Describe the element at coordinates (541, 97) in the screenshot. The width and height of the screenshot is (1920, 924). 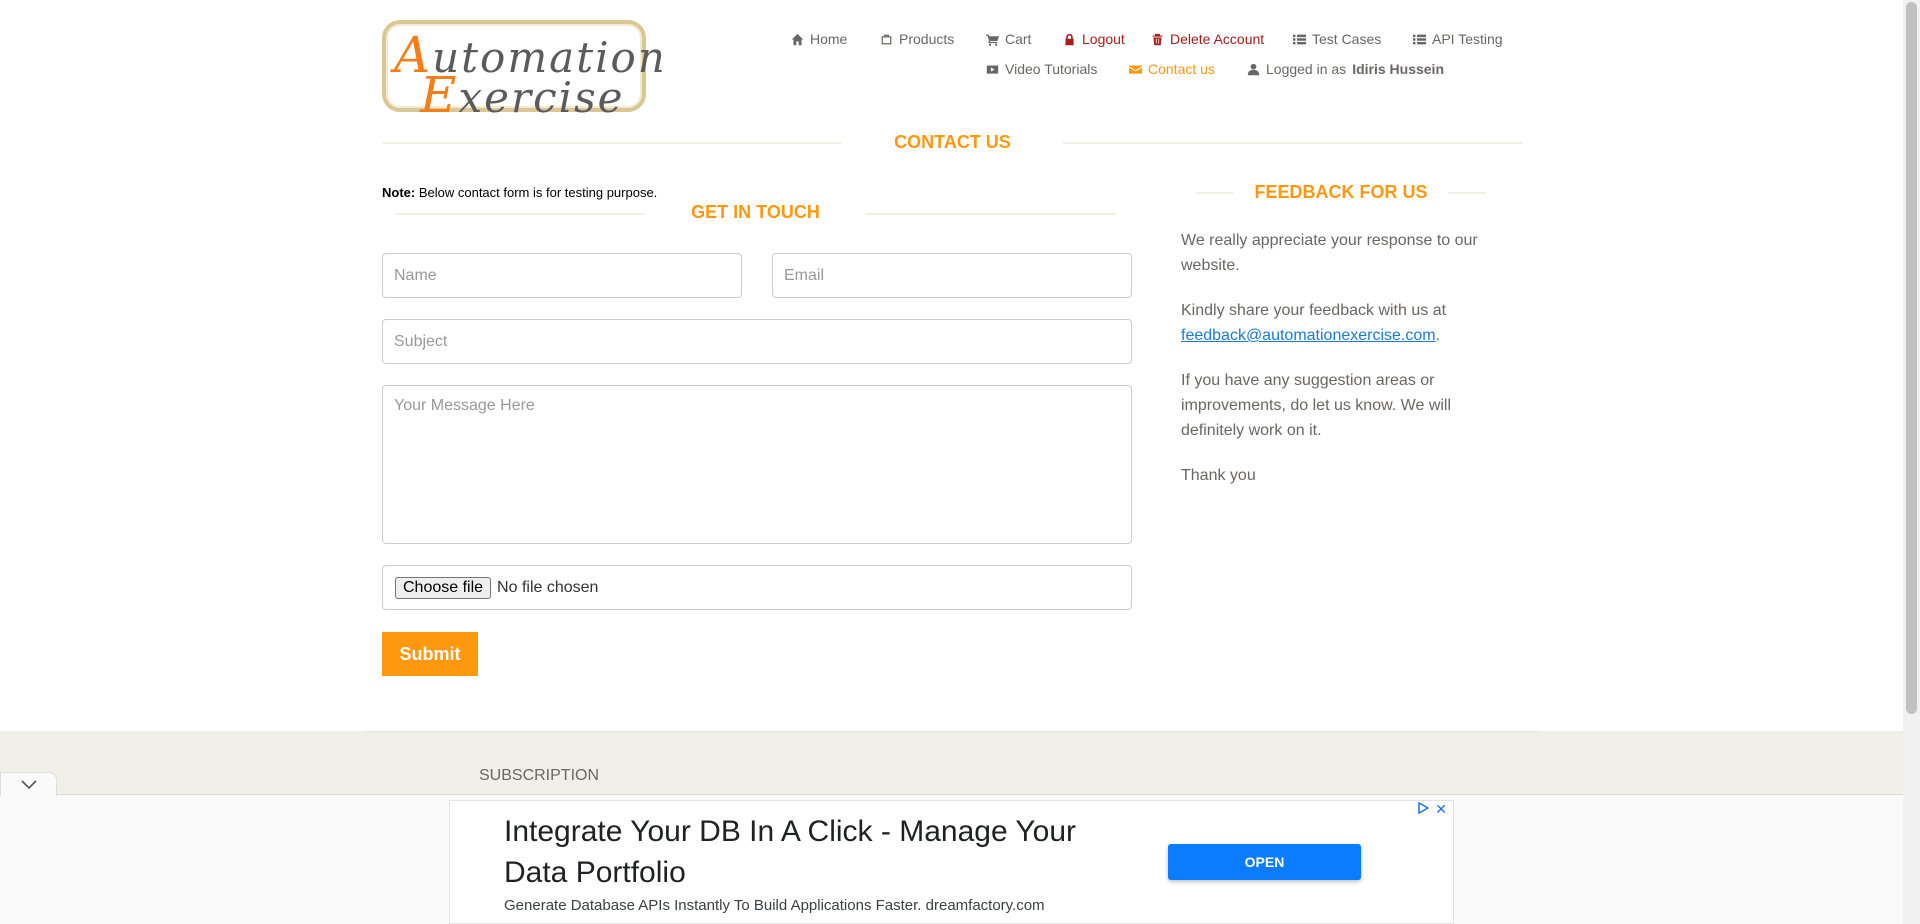
I see `logo-rest-2: xercise` at that location.